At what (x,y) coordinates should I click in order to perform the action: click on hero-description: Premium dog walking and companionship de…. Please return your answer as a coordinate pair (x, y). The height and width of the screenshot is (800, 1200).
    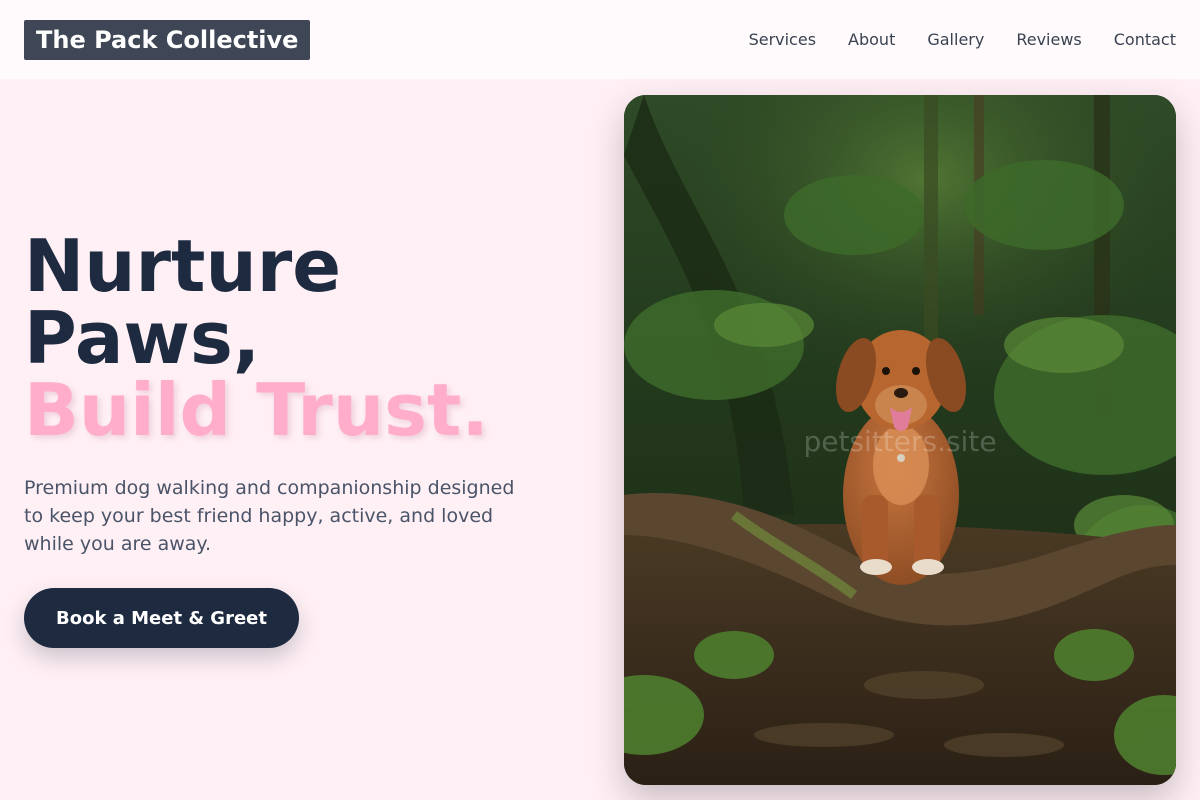
    Looking at the image, I should click on (269, 516).